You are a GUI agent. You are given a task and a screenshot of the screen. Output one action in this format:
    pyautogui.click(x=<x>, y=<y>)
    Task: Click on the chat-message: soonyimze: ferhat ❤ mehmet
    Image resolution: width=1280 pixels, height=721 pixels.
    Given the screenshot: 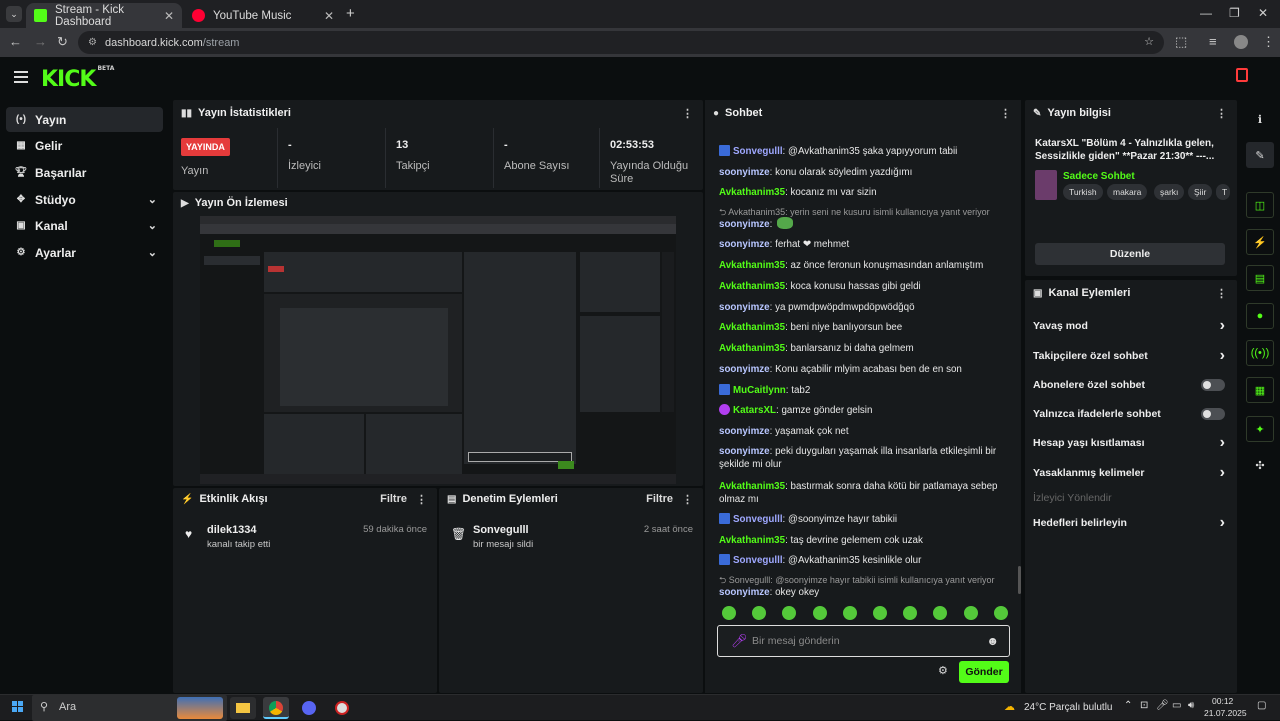 What is the action you would take?
    pyautogui.click(x=864, y=244)
    